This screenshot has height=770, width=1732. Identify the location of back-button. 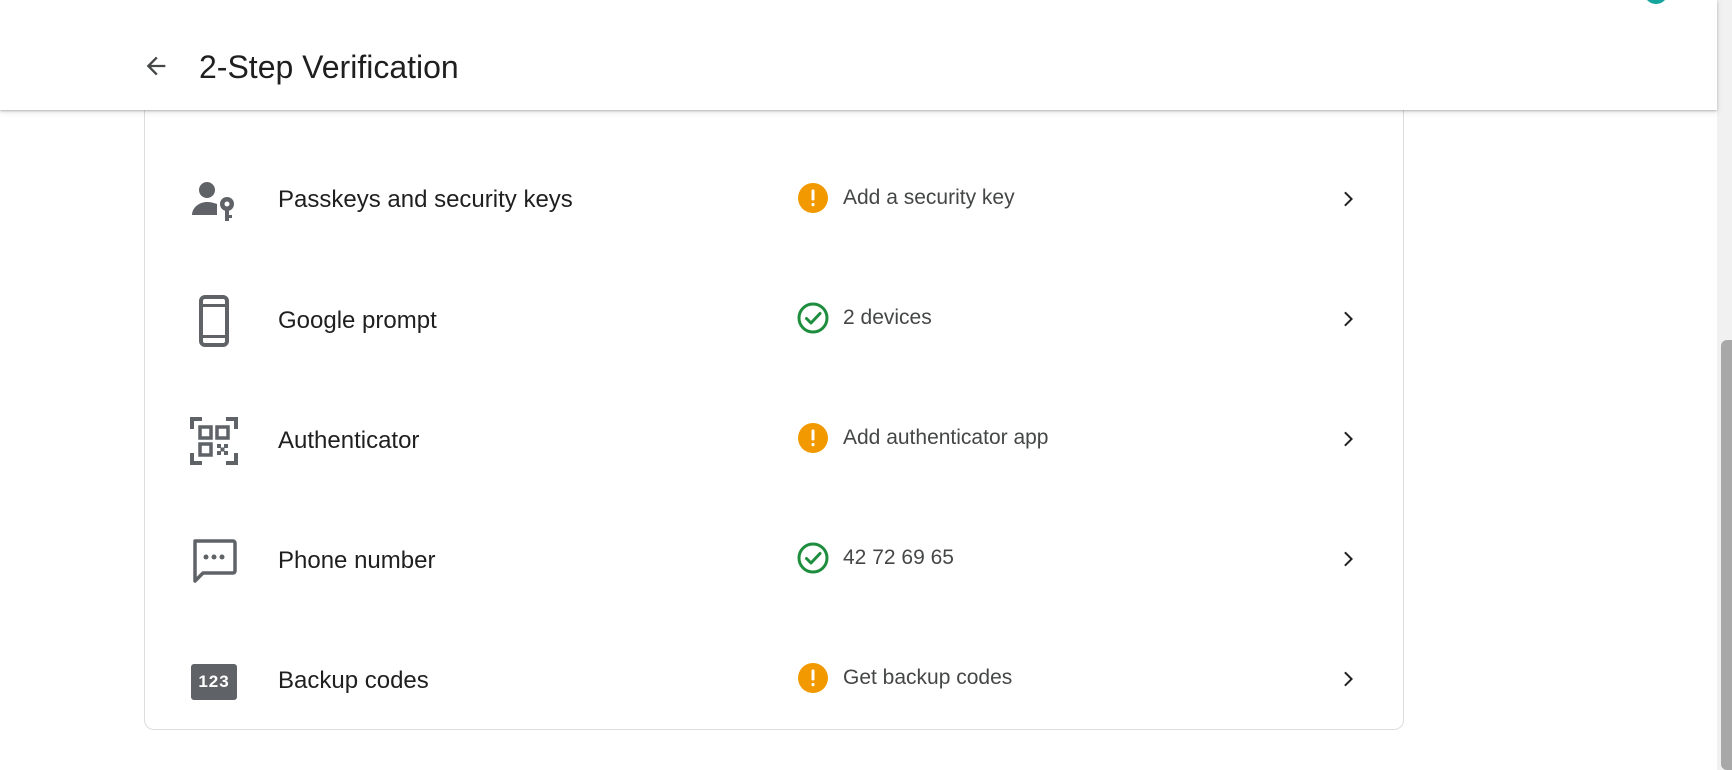
(156, 66).